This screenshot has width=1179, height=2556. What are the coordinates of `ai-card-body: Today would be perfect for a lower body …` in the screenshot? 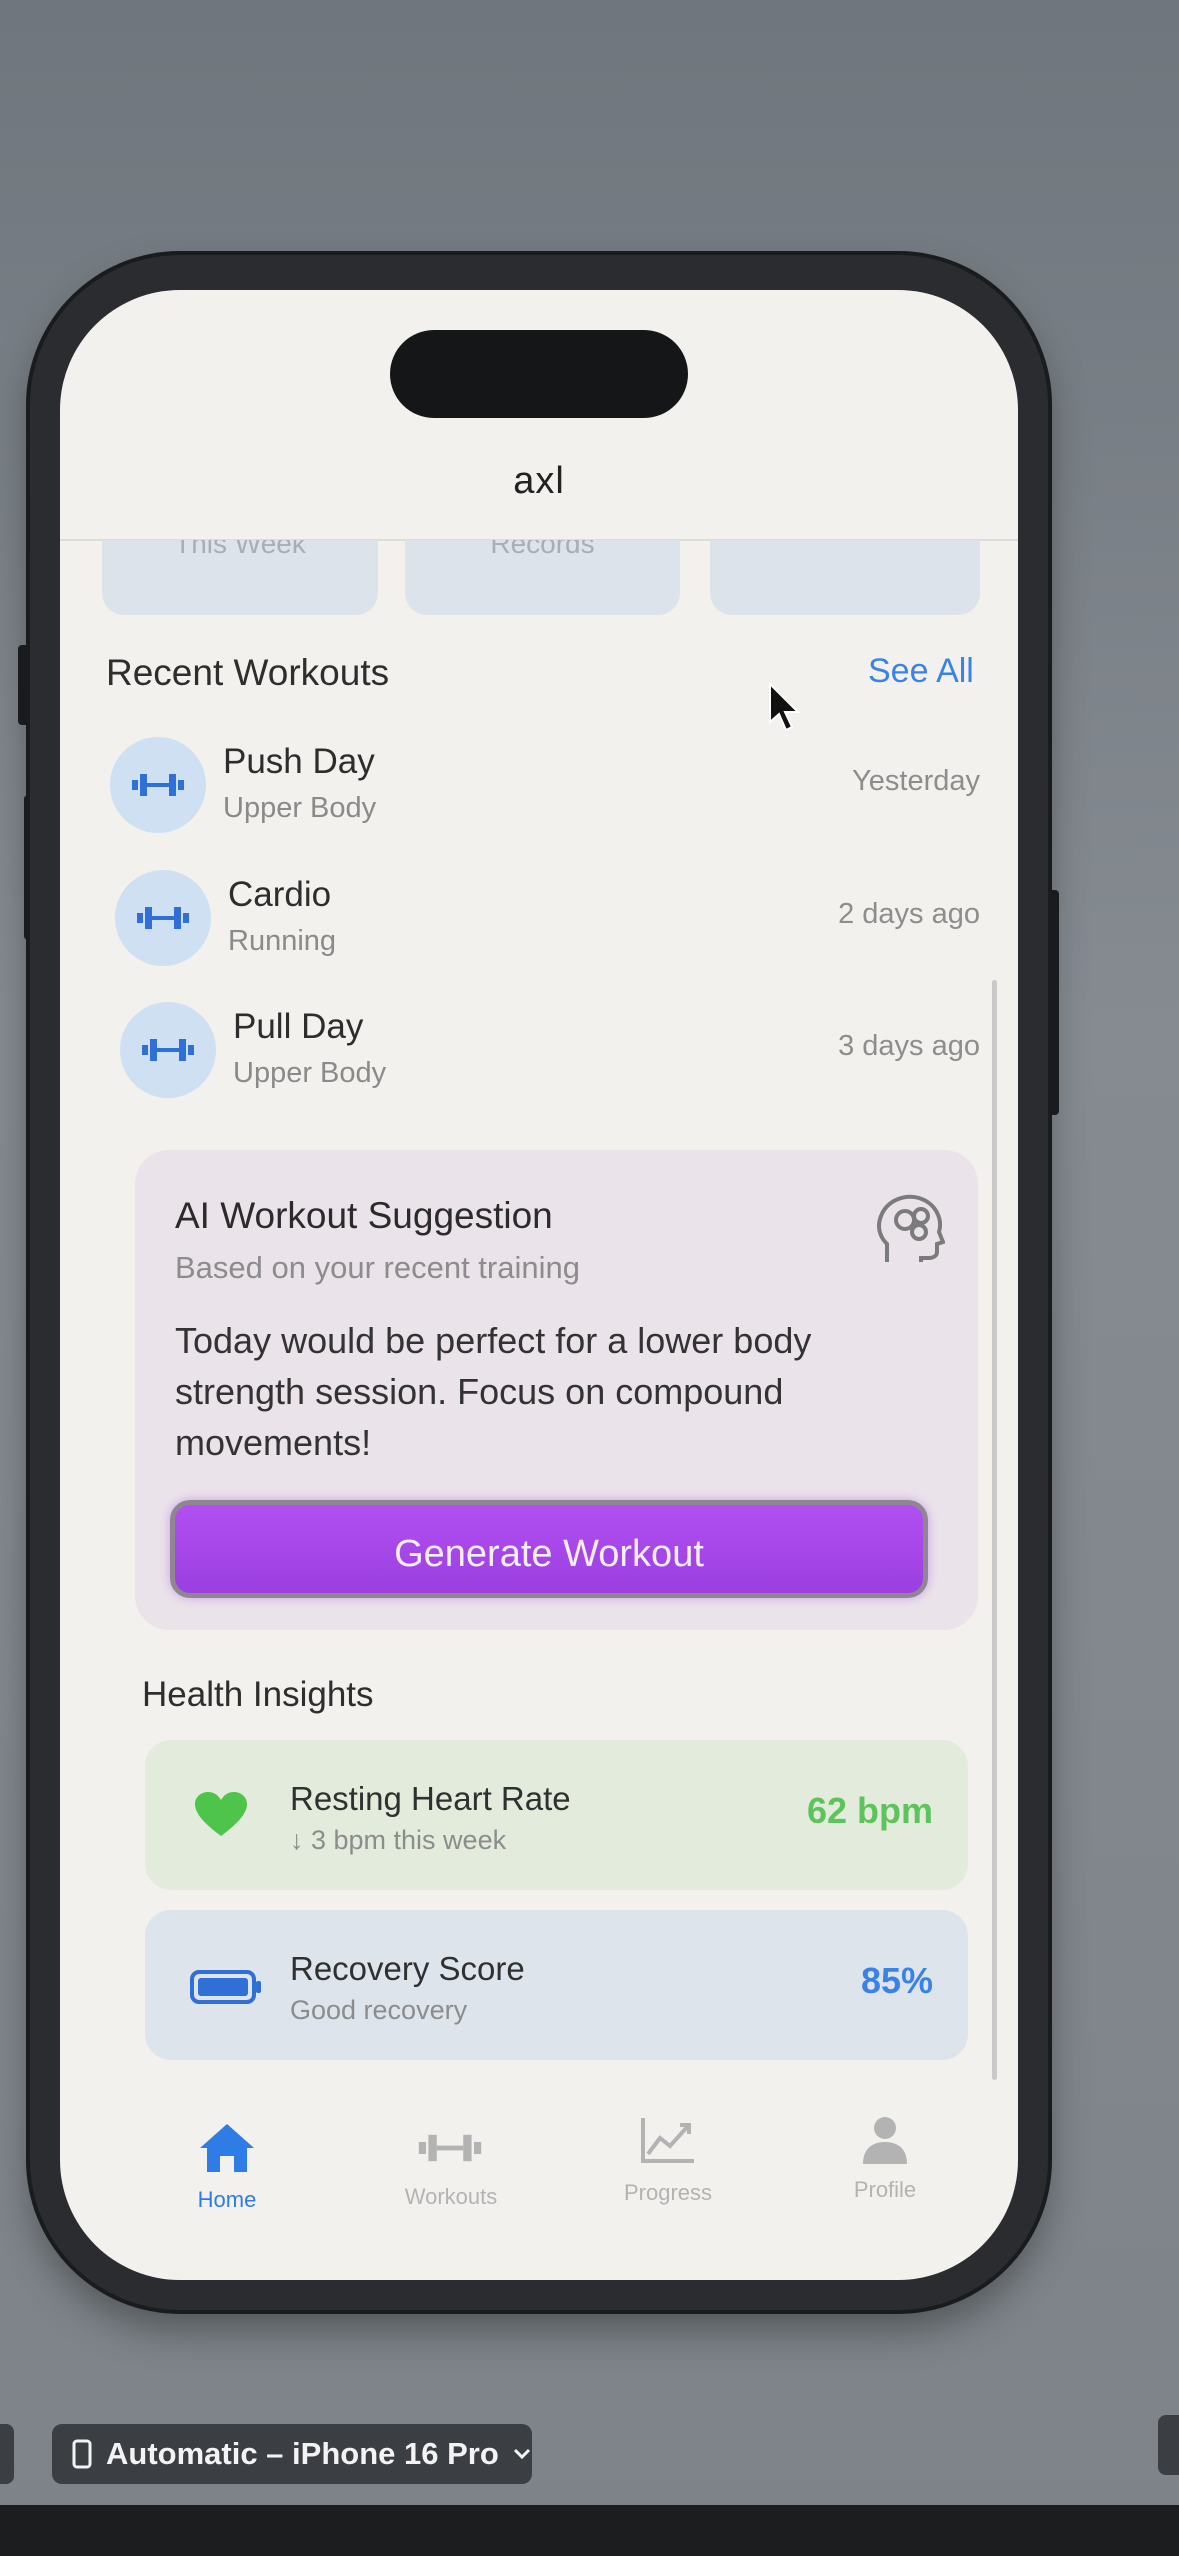 It's located at (493, 1391).